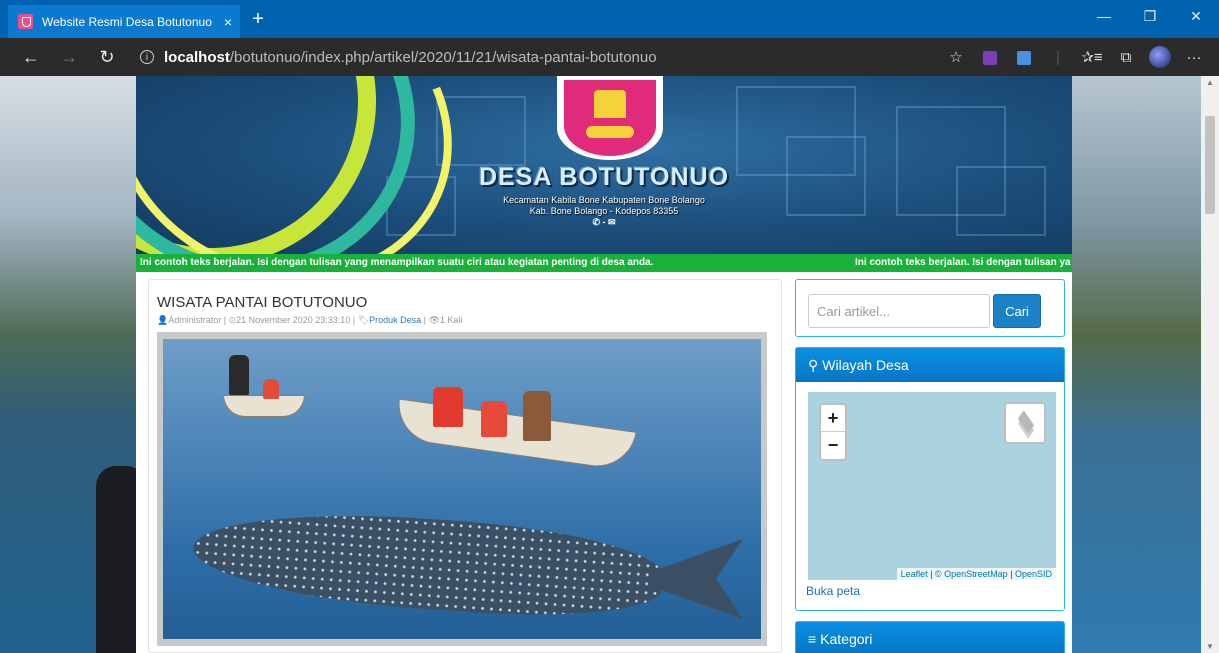 The height and width of the screenshot is (653, 1219). I want to click on search-widget: Cari, so click(930, 308).